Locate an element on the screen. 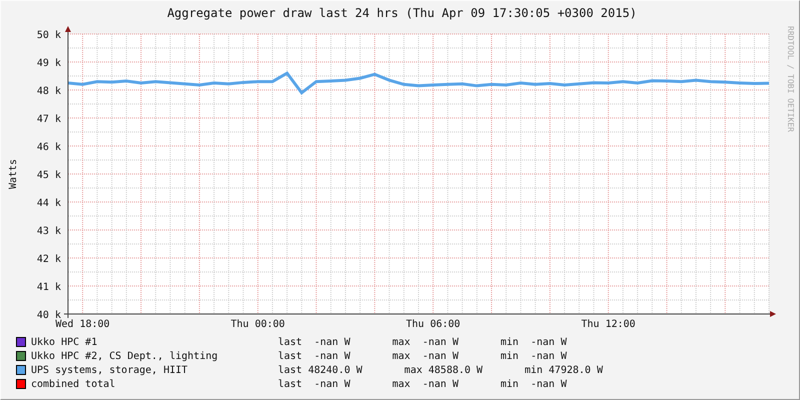  y-tick-label: 48 k is located at coordinates (48, 91).